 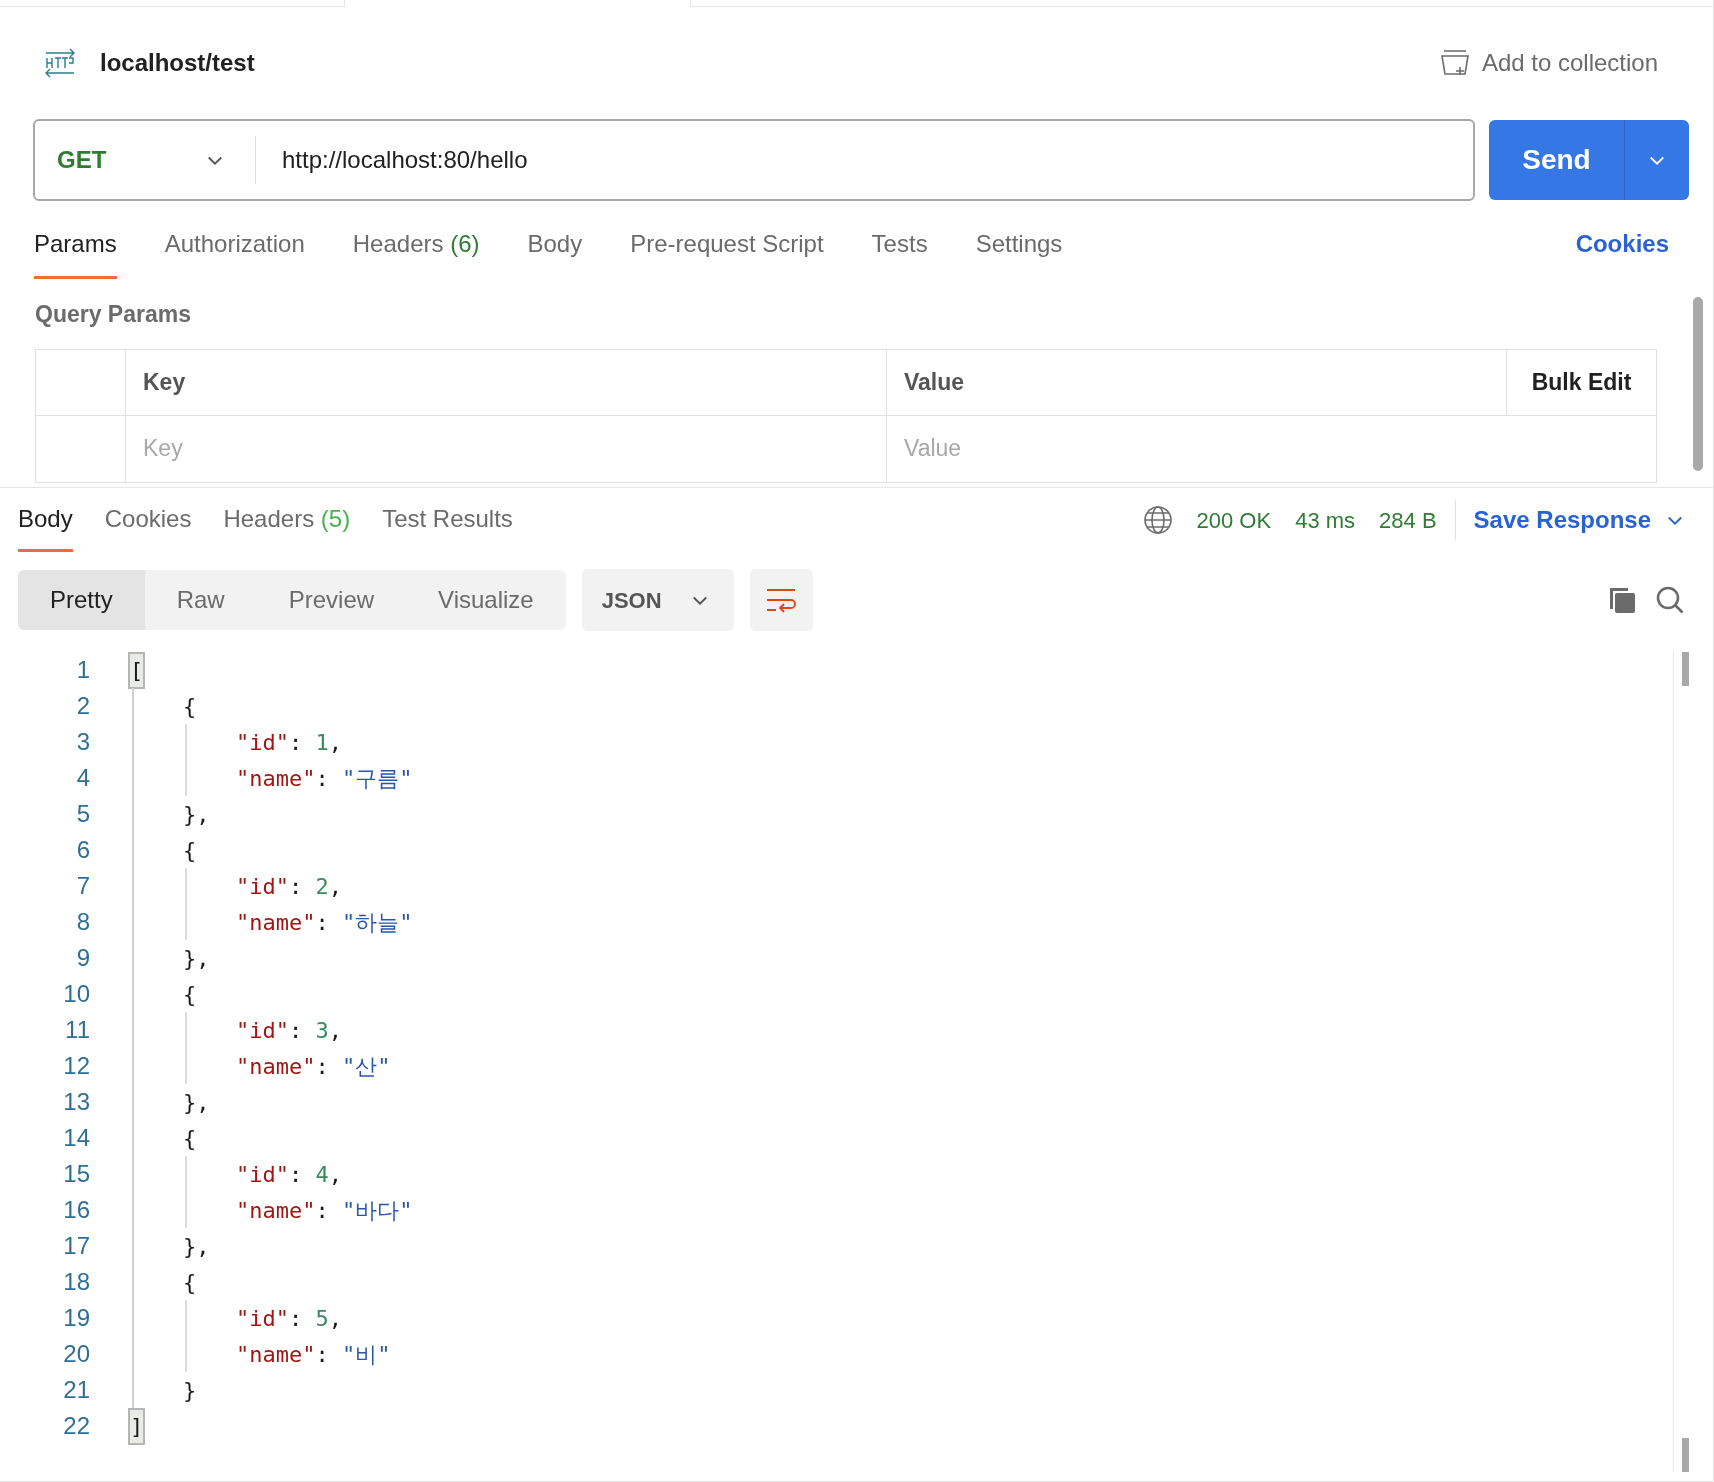 What do you see at coordinates (76, 1318) in the screenshot?
I see `line-number: 19` at bounding box center [76, 1318].